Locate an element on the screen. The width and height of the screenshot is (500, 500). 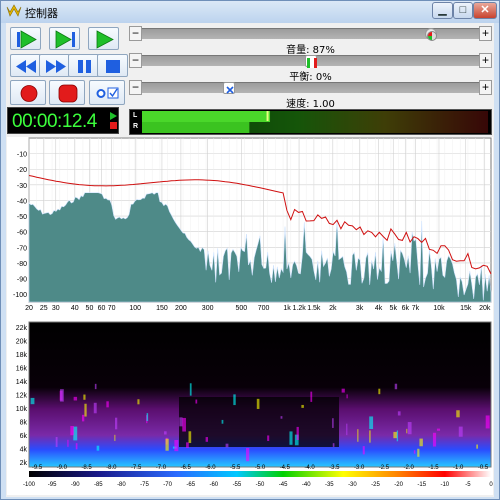
balance-increase-button: + is located at coordinates (485, 60).